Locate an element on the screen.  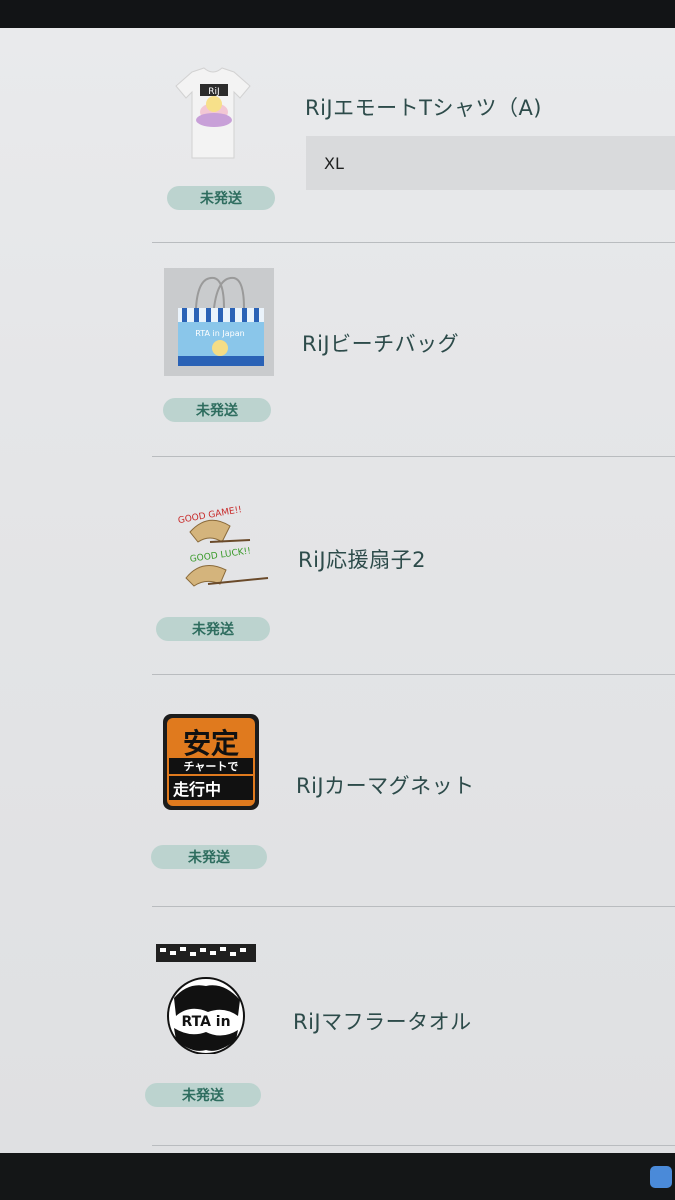
item-name: RiJ応援扇子2 is located at coordinates (362, 559).